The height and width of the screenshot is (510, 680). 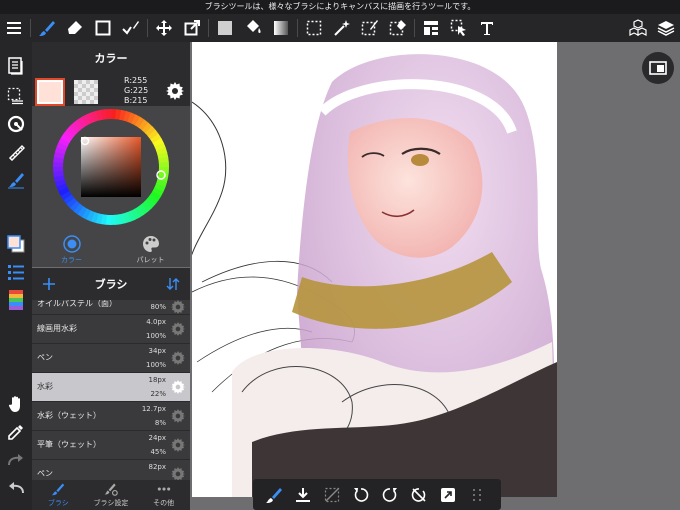 I want to click on brush-item: ペン 34px 100%, so click(x=111, y=358).